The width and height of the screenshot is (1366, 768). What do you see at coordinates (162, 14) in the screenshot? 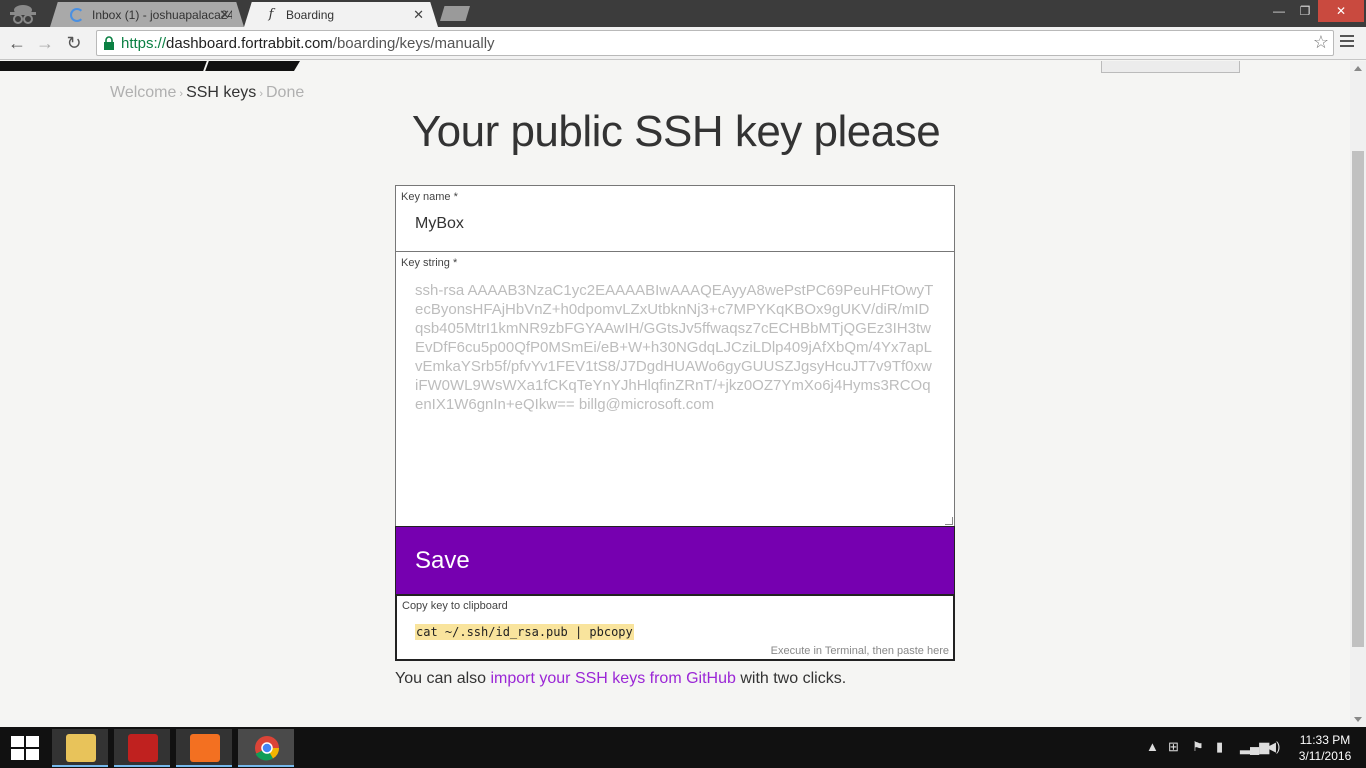
I see `tab-title: Inbox (1) - joshuapalaca24` at bounding box center [162, 14].